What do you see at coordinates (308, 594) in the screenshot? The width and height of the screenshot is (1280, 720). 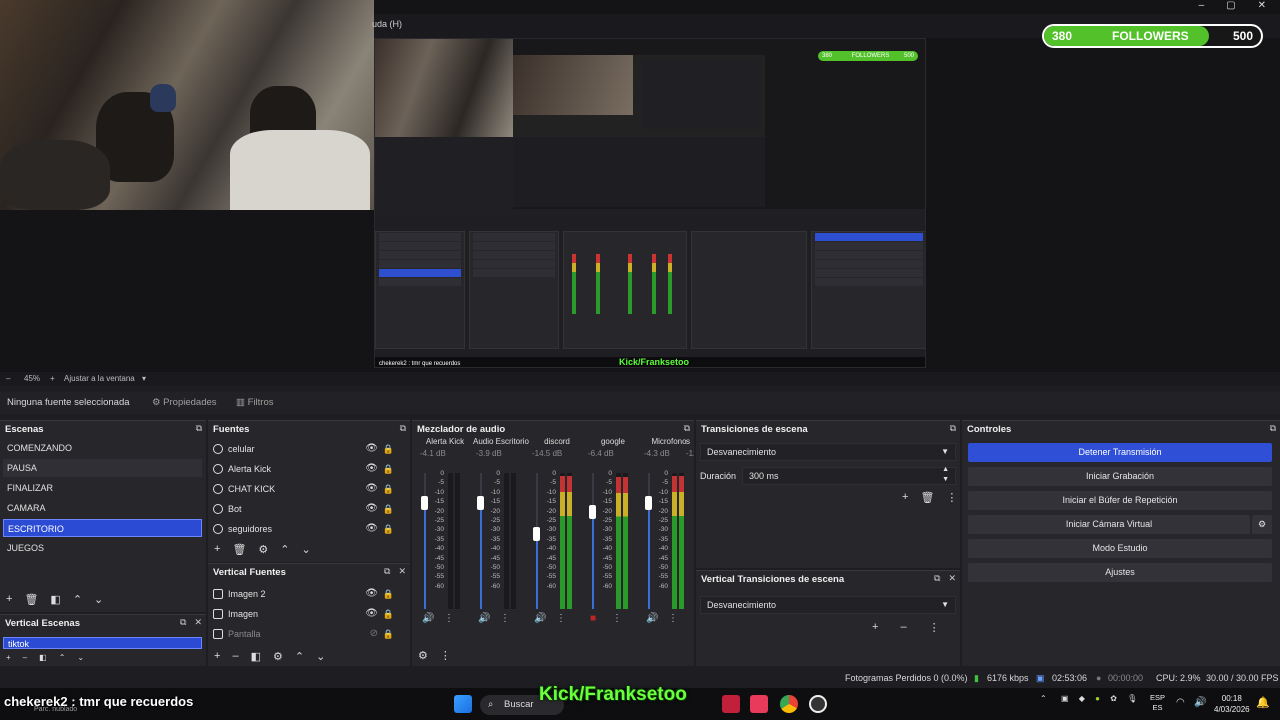 I see `vertical-source-item: Imagen 2 👁 🔒` at bounding box center [308, 594].